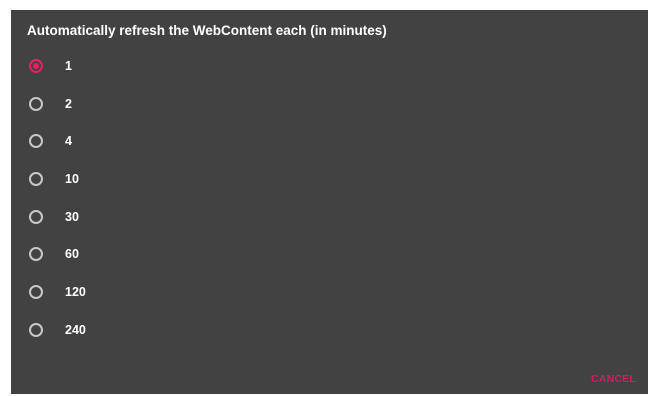  Describe the element at coordinates (72, 254) in the screenshot. I see `option-label: 60` at that location.